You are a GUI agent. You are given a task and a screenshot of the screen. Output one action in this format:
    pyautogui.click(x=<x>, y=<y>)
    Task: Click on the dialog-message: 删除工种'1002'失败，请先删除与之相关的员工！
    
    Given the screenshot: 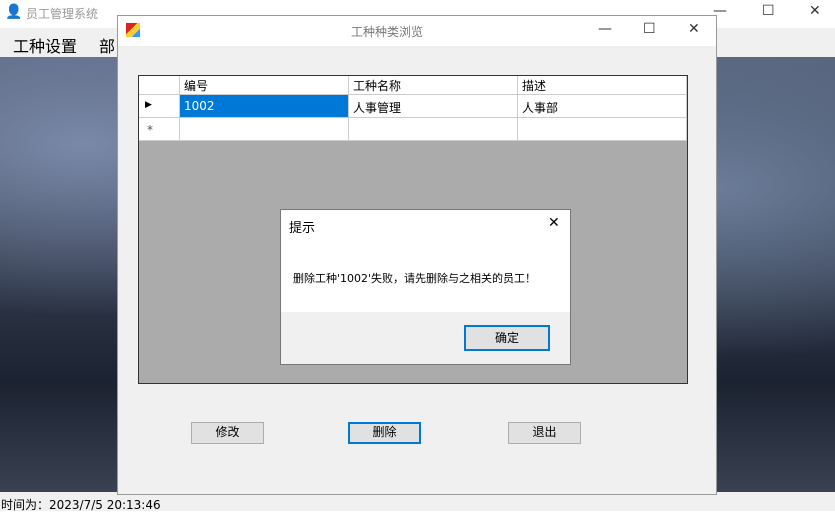 What is the action you would take?
    pyautogui.click(x=415, y=278)
    